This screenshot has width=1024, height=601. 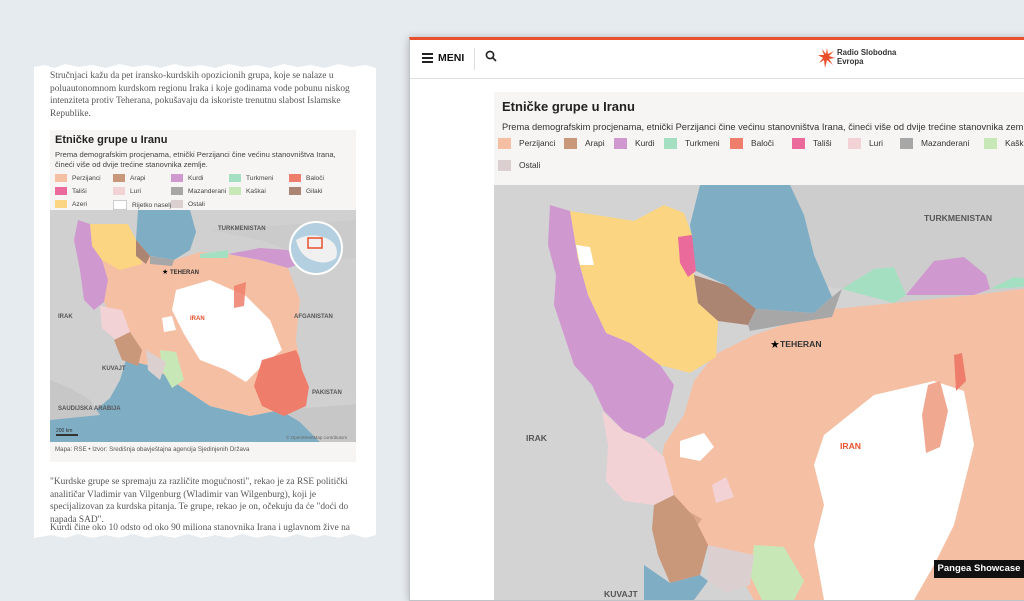 What do you see at coordinates (568, 106) in the screenshot?
I see `infographic-title-large: Etničke grupe u Iranu` at bounding box center [568, 106].